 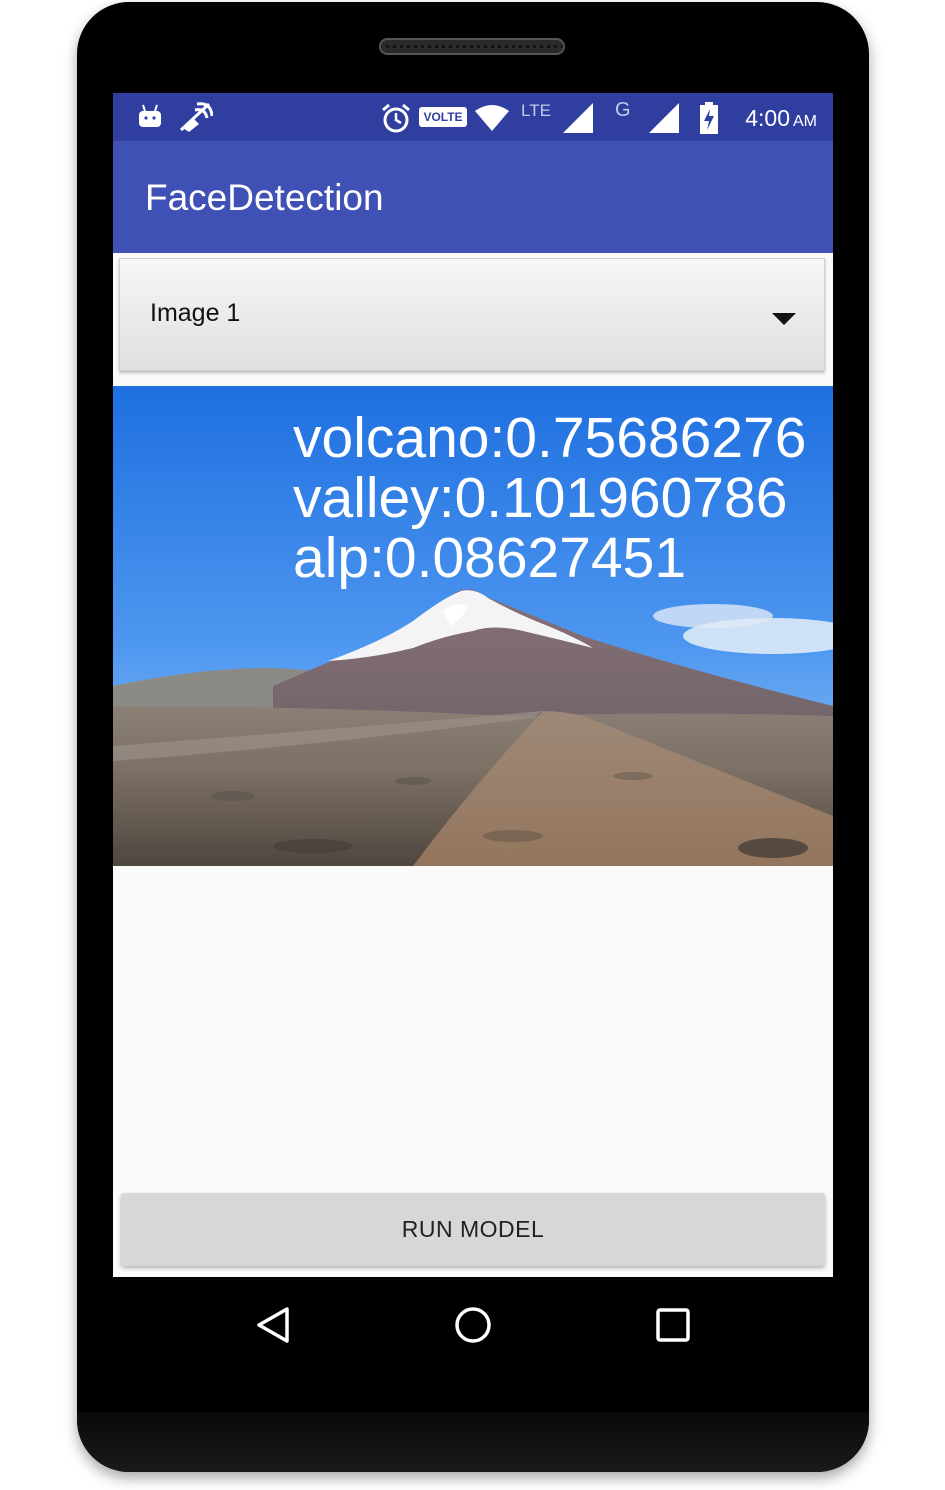 I want to click on app-bar: FaceDetection, so click(x=473, y=197).